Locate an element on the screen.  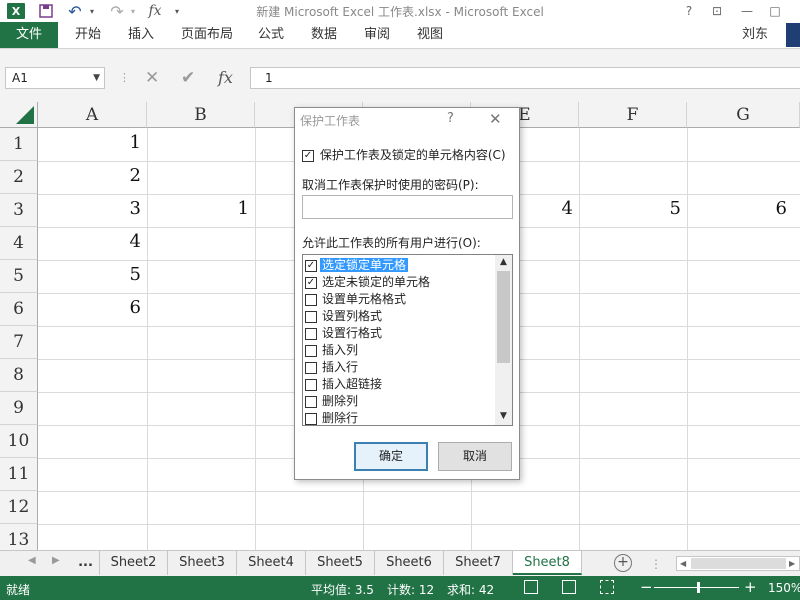
row-header-13: 13 is located at coordinates (19, 537).